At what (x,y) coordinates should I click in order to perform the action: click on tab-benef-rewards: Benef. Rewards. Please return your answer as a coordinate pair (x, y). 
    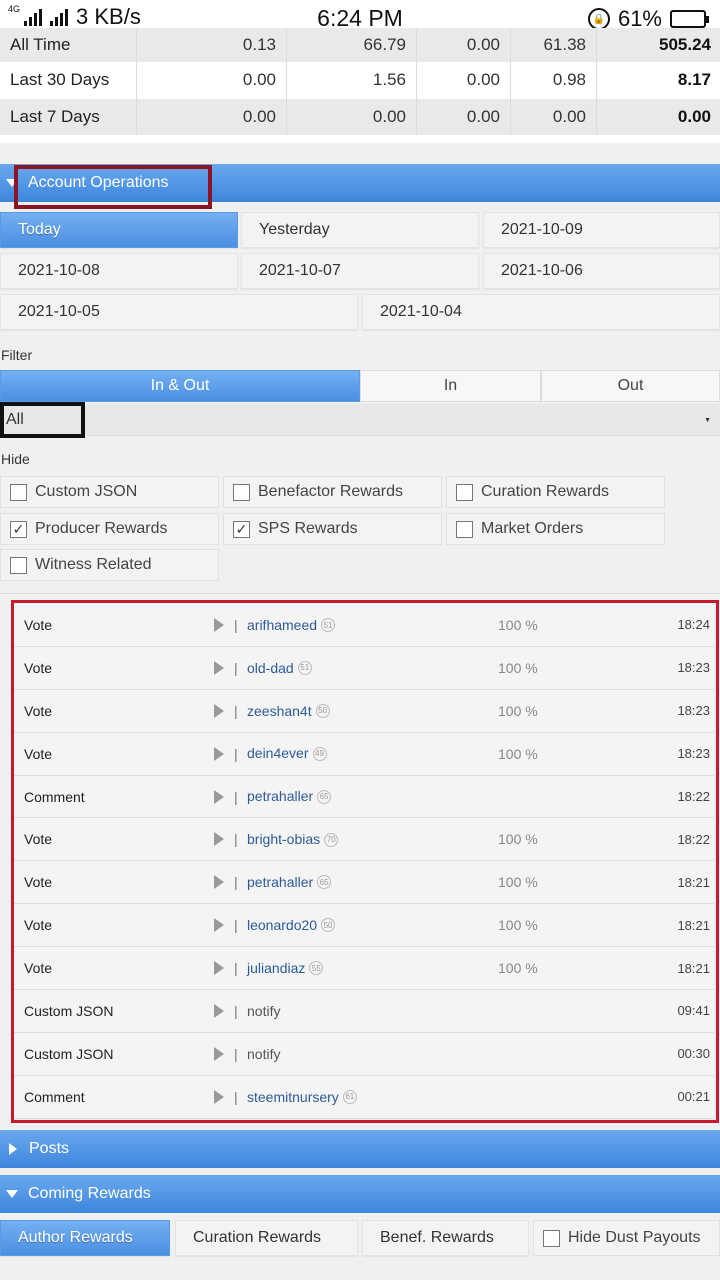
    Looking at the image, I should click on (445, 1238).